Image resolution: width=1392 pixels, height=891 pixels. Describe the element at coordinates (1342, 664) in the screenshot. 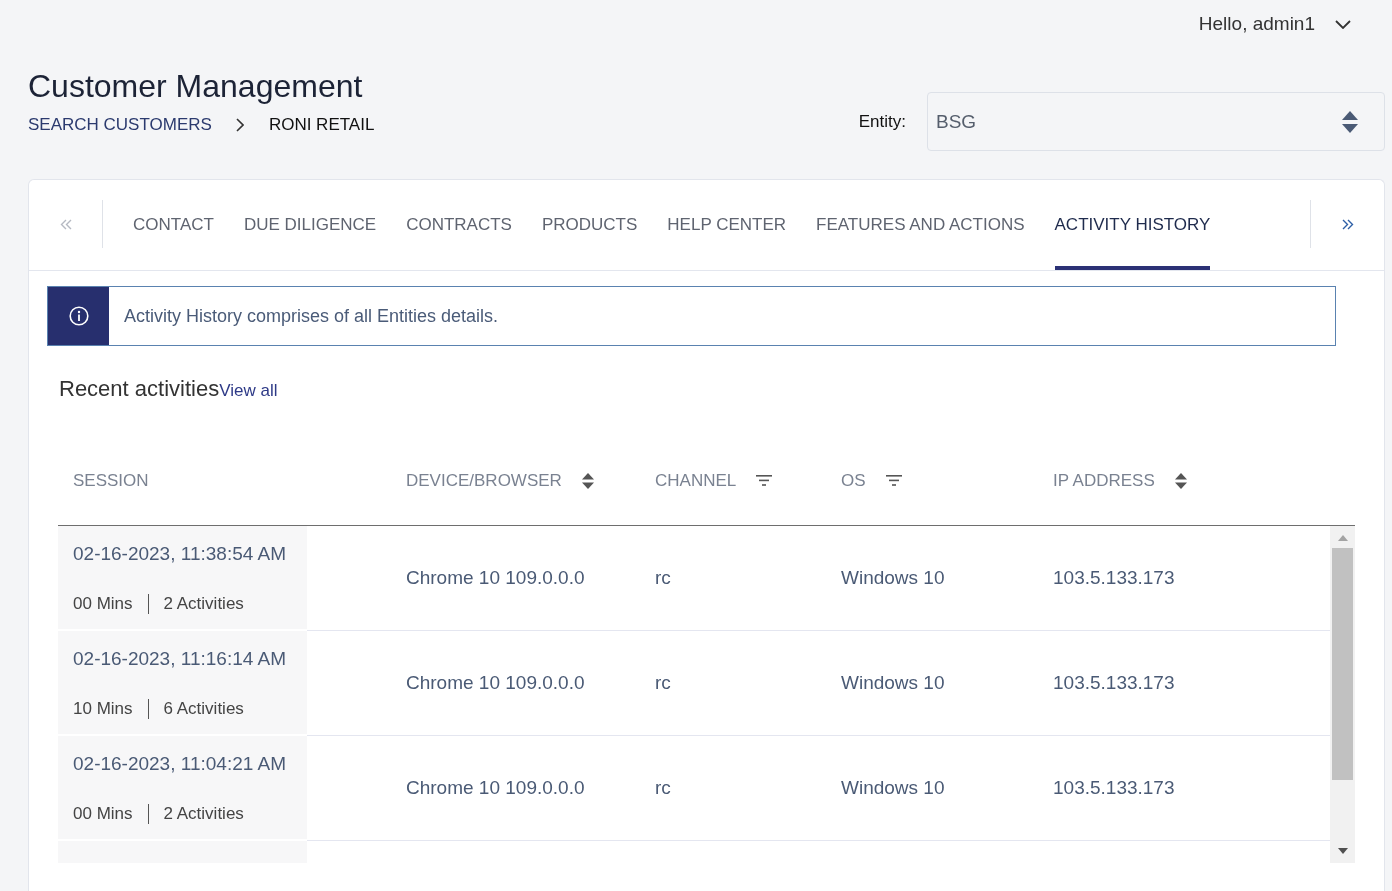

I see `scrollbar-thumb` at that location.